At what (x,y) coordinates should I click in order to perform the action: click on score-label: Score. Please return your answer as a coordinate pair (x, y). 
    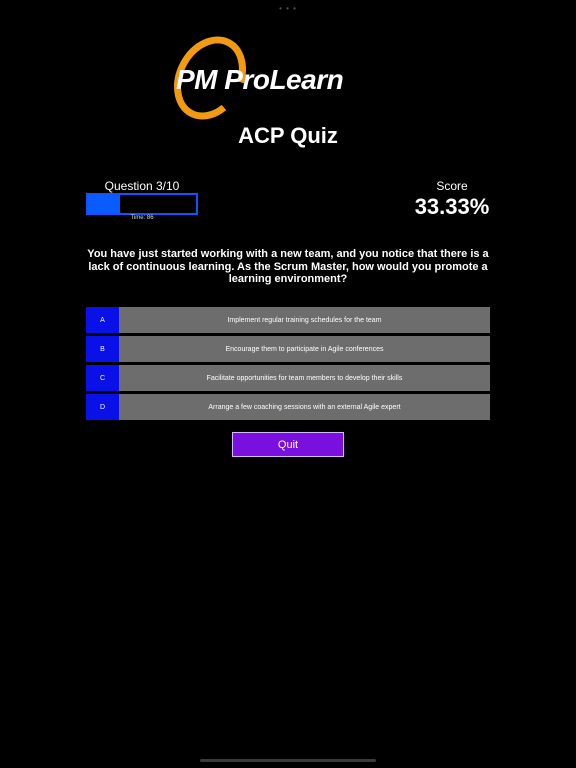
    Looking at the image, I should click on (452, 186).